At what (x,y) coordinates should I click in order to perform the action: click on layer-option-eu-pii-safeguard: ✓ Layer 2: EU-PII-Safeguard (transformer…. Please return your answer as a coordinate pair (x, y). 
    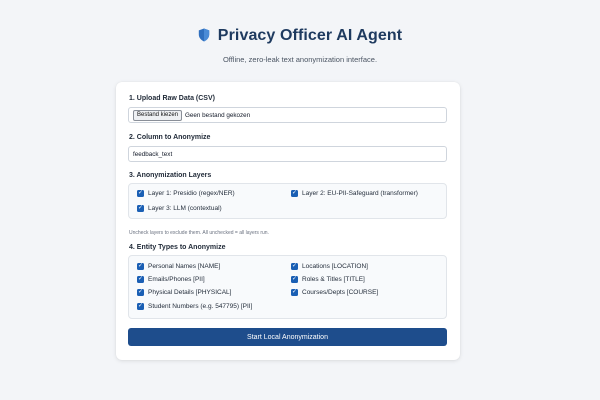
    Looking at the image, I should click on (354, 193).